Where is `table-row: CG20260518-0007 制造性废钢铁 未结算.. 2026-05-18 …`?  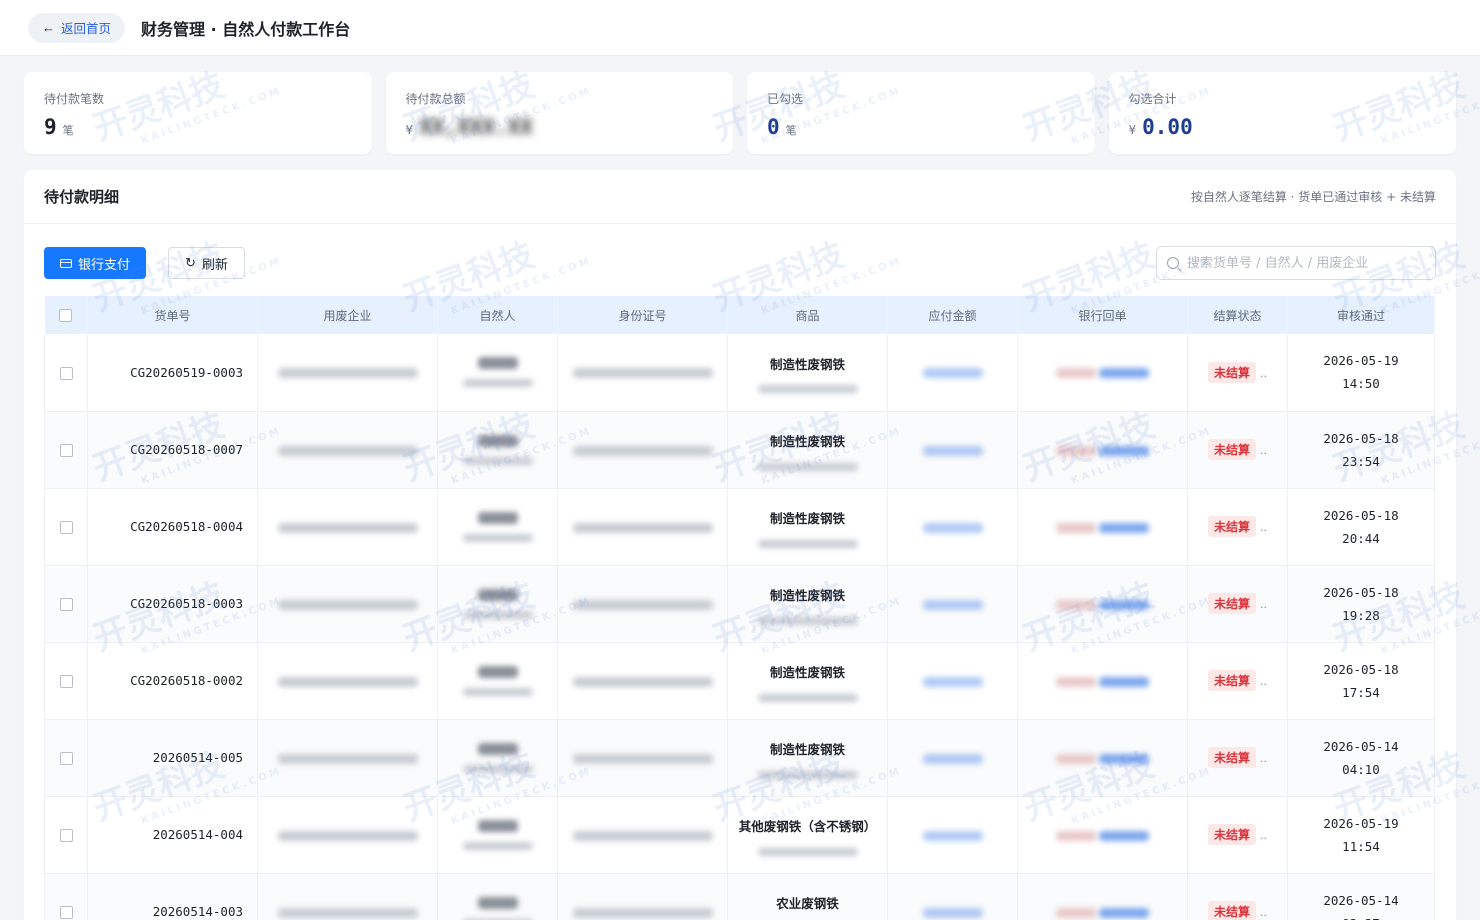 table-row: CG20260518-0007 制造性废钢铁 未结算.. 2026-05-18 … is located at coordinates (739, 450).